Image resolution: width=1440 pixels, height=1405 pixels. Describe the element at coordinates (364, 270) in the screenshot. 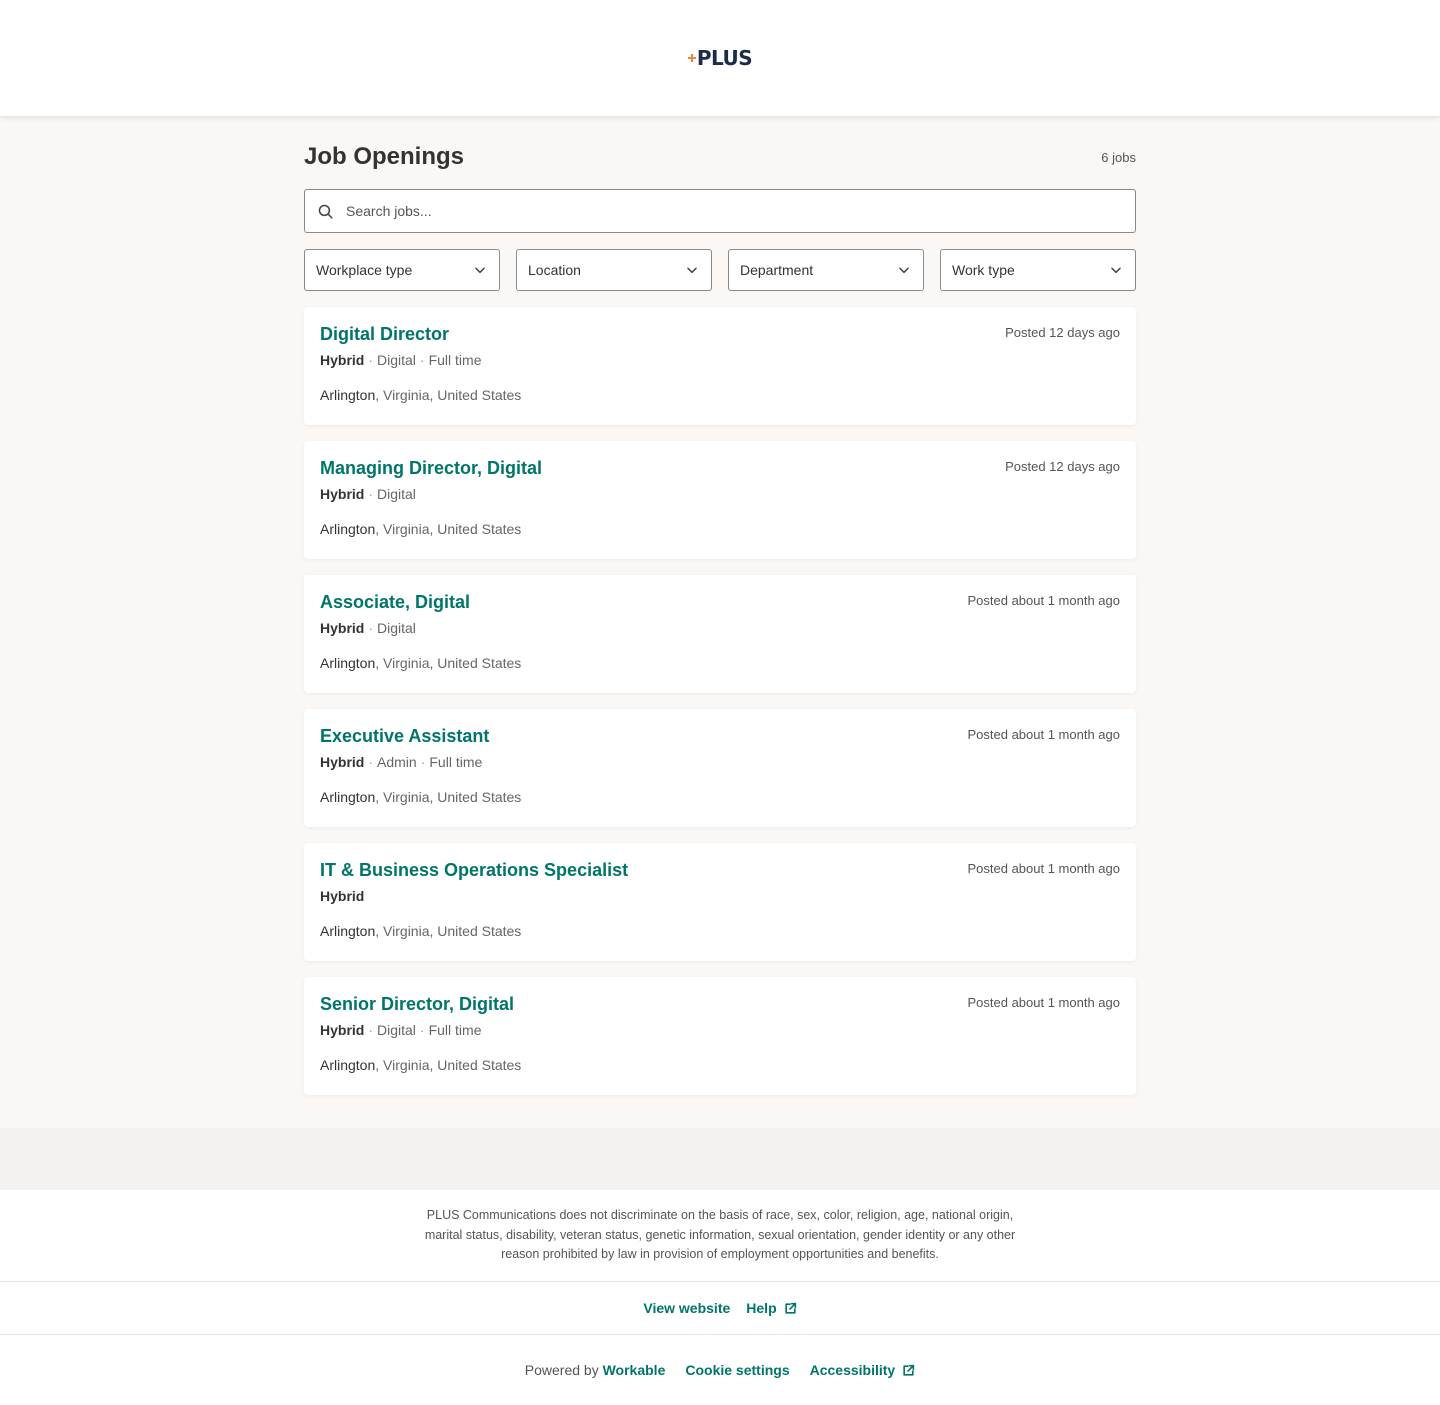

I see `filter-label: Workplace type` at that location.